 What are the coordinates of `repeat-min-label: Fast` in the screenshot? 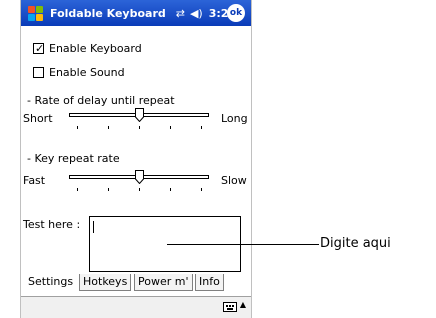 It's located at (34, 180).